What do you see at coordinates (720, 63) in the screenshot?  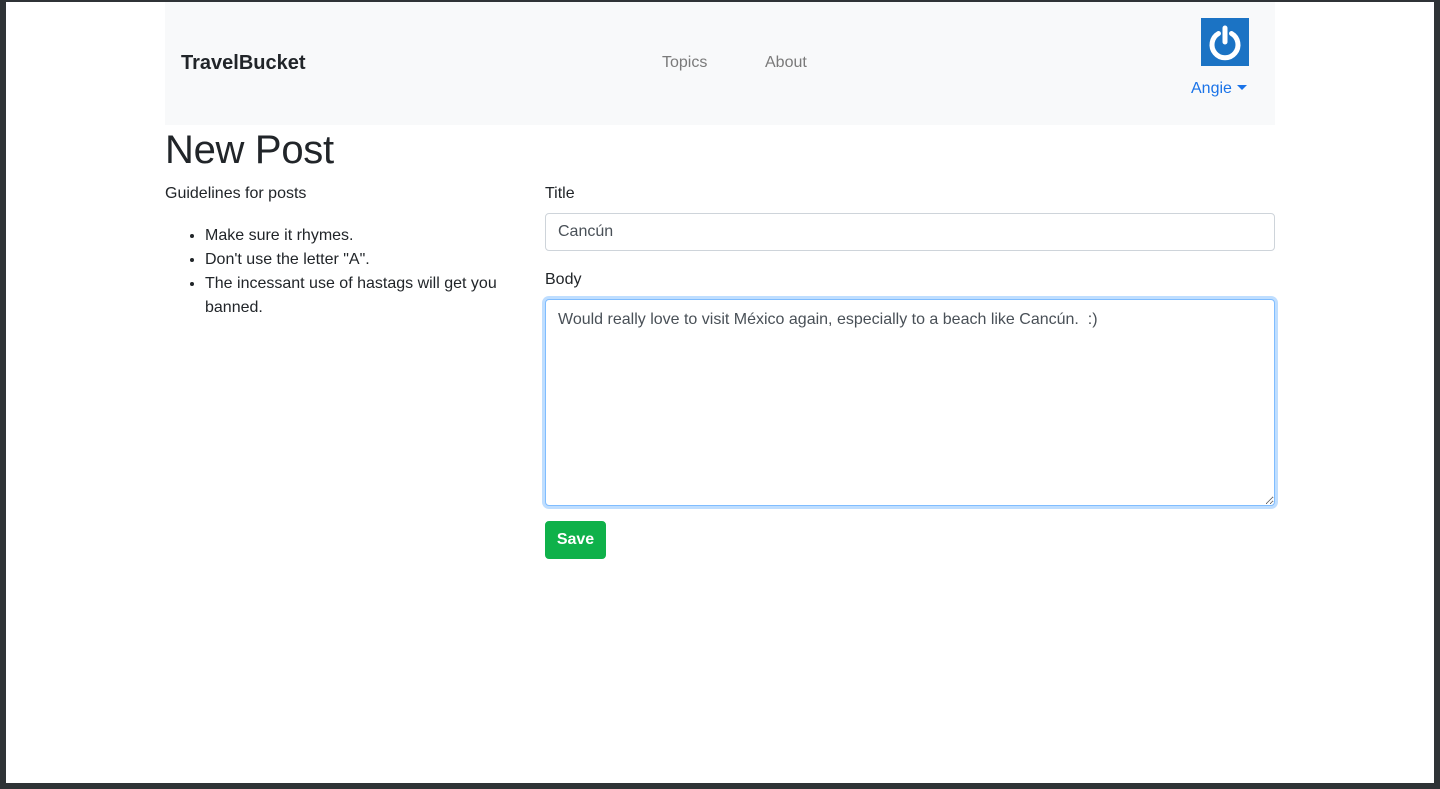 I see `navbar: TravelBucket Topics About Angie` at bounding box center [720, 63].